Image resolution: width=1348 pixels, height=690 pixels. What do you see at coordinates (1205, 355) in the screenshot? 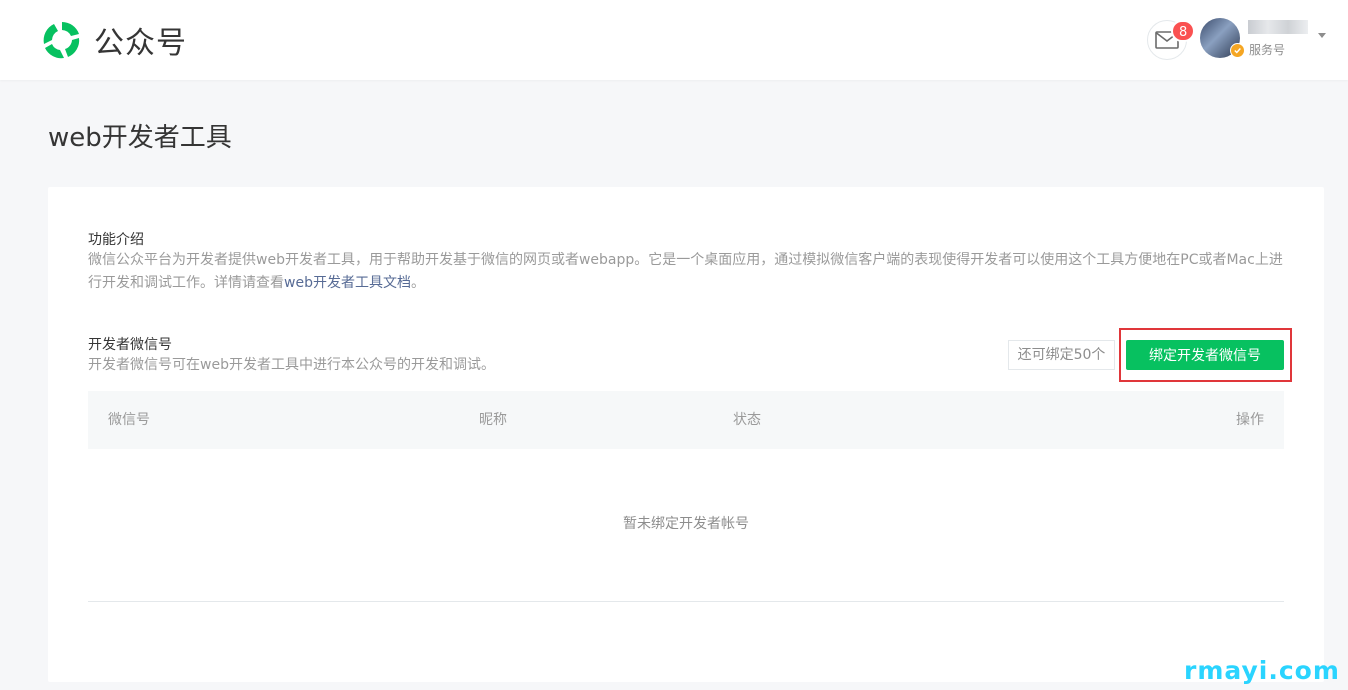
I see `highlight-box` at bounding box center [1205, 355].